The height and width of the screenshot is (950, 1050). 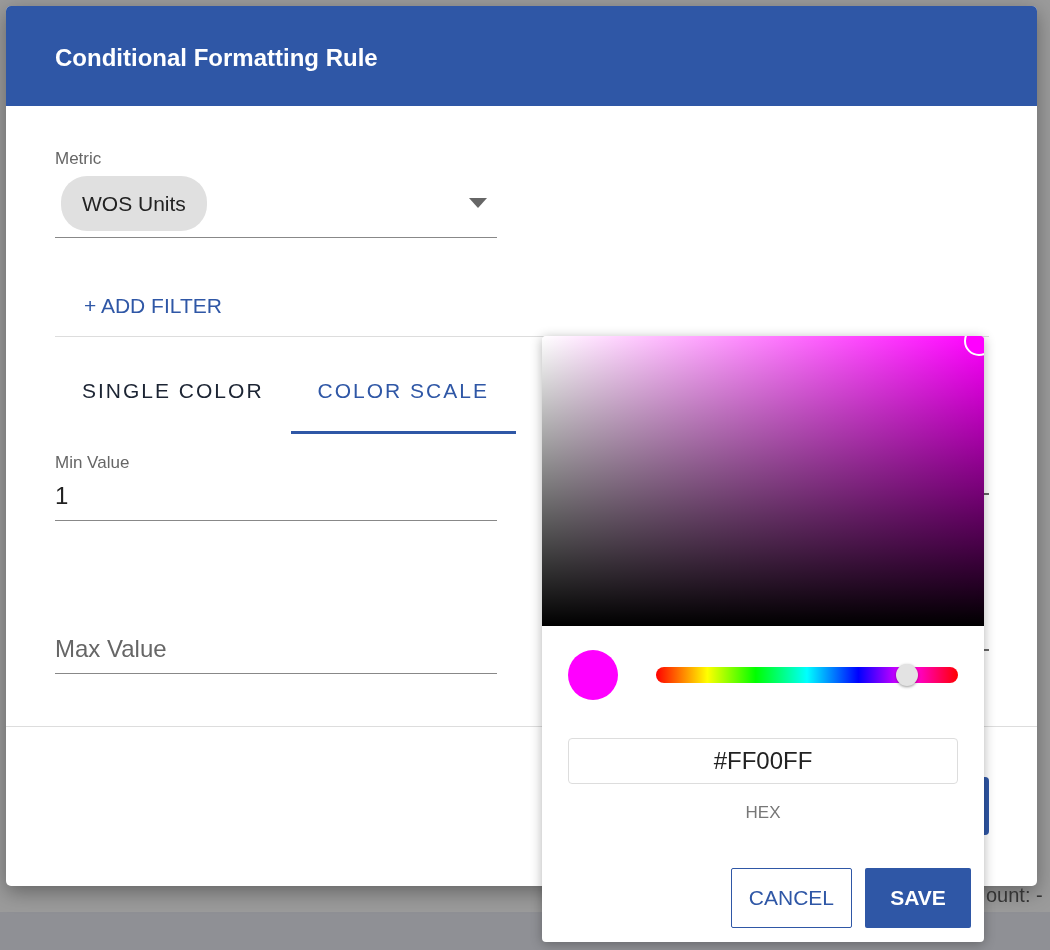 What do you see at coordinates (763, 761) in the screenshot?
I see `hex-input: #FF00FF` at bounding box center [763, 761].